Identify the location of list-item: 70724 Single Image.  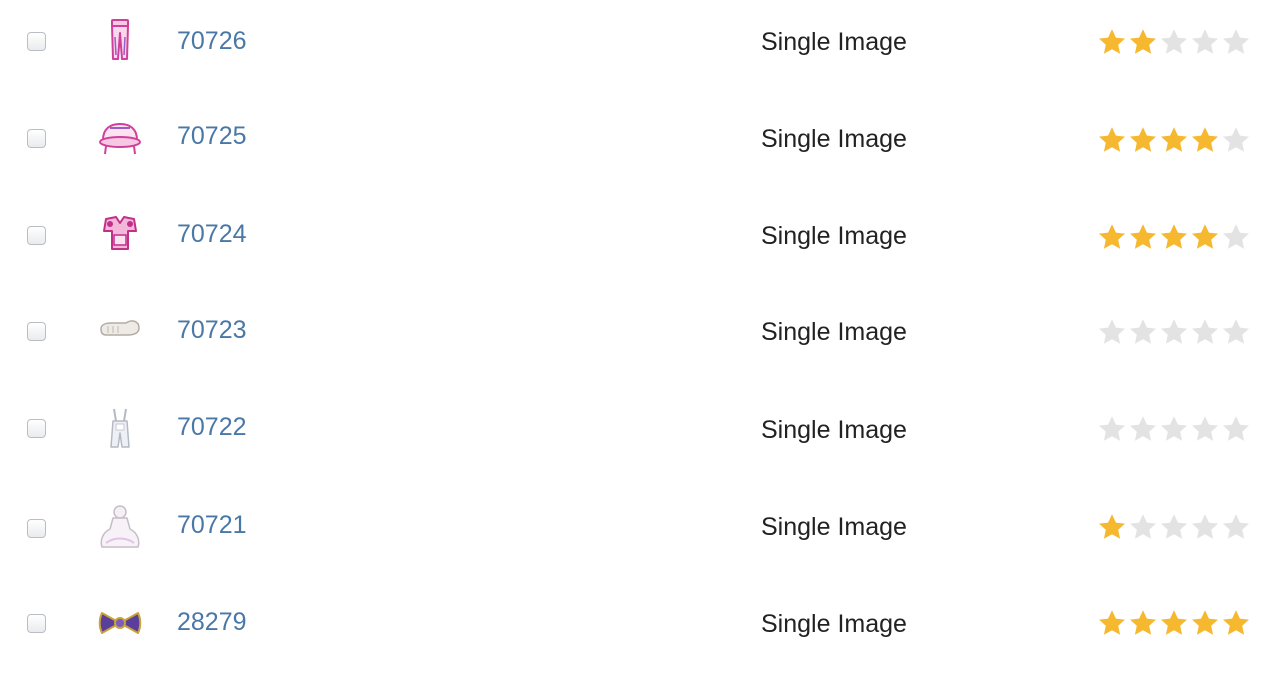
(640, 242).